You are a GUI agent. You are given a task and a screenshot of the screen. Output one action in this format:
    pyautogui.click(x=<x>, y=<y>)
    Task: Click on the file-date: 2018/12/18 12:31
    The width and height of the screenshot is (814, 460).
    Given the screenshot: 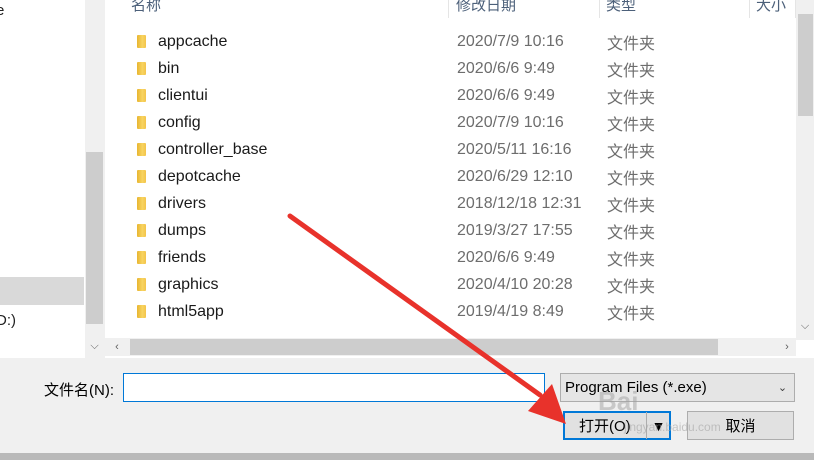 What is the action you would take?
    pyautogui.click(x=519, y=203)
    